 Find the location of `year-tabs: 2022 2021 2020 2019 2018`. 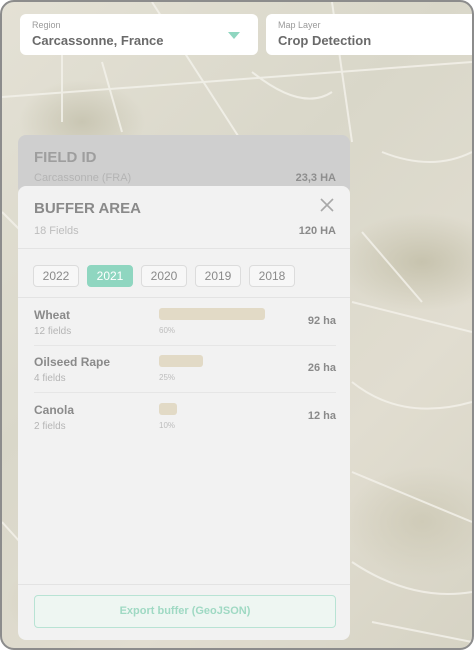

year-tabs: 2022 2021 2020 2019 2018 is located at coordinates (164, 276).